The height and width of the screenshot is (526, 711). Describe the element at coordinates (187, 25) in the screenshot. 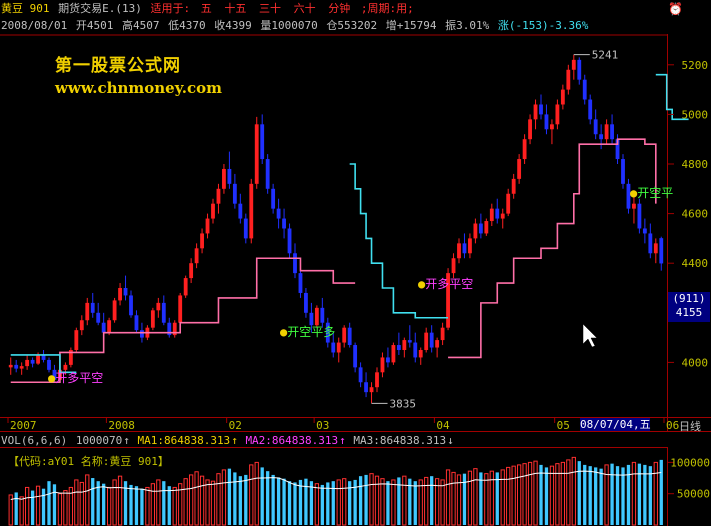

I see `quote-low: 低4370` at that location.